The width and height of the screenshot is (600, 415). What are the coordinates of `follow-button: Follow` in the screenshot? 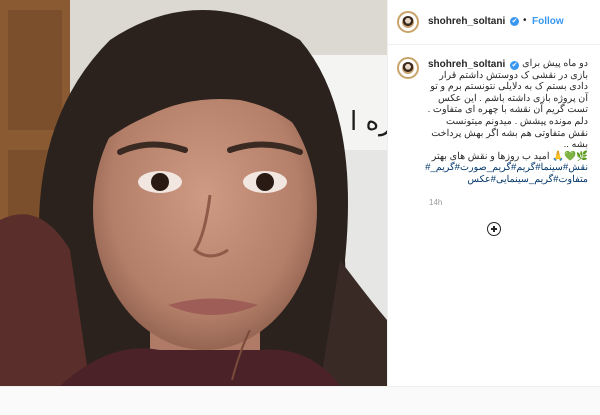 It's located at (548, 21).